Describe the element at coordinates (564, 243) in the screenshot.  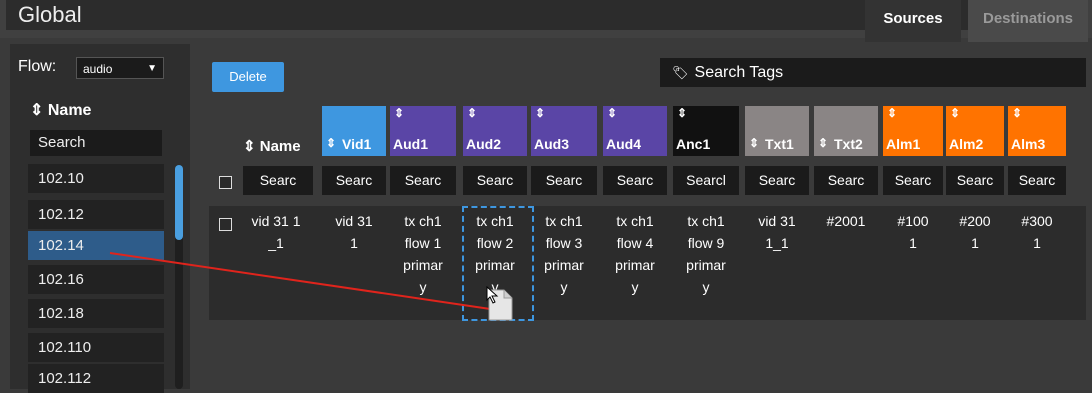
I see `cell-line: flow 3` at that location.